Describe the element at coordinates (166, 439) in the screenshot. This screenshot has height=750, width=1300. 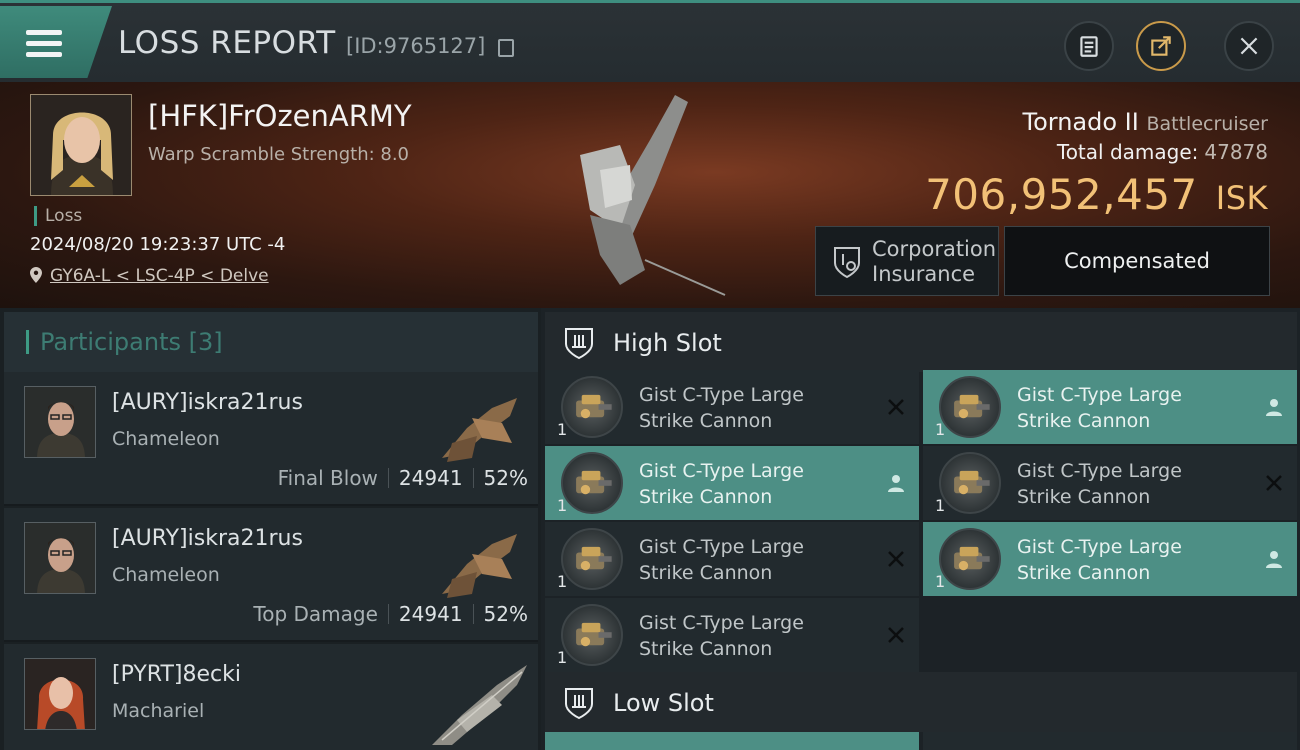
I see `participant-ship: Chameleon` at that location.